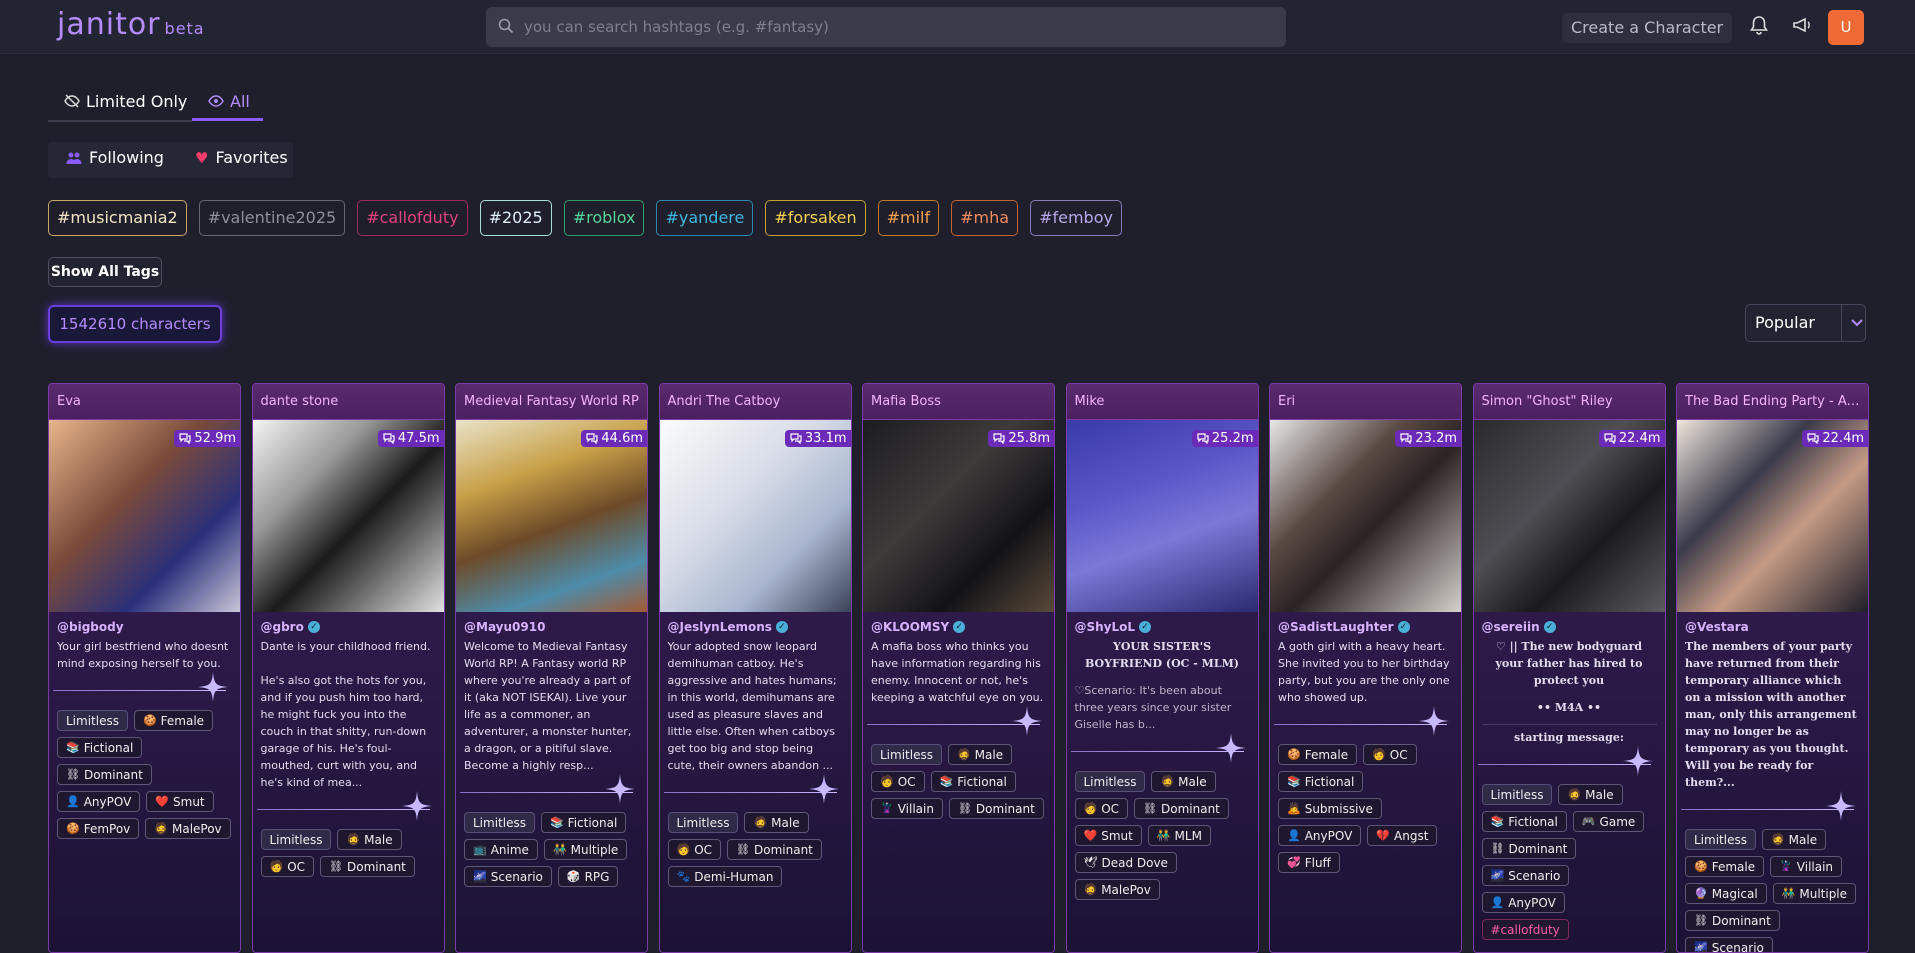  Describe the element at coordinates (144, 627) in the screenshot. I see `author-link: @bigbody` at that location.